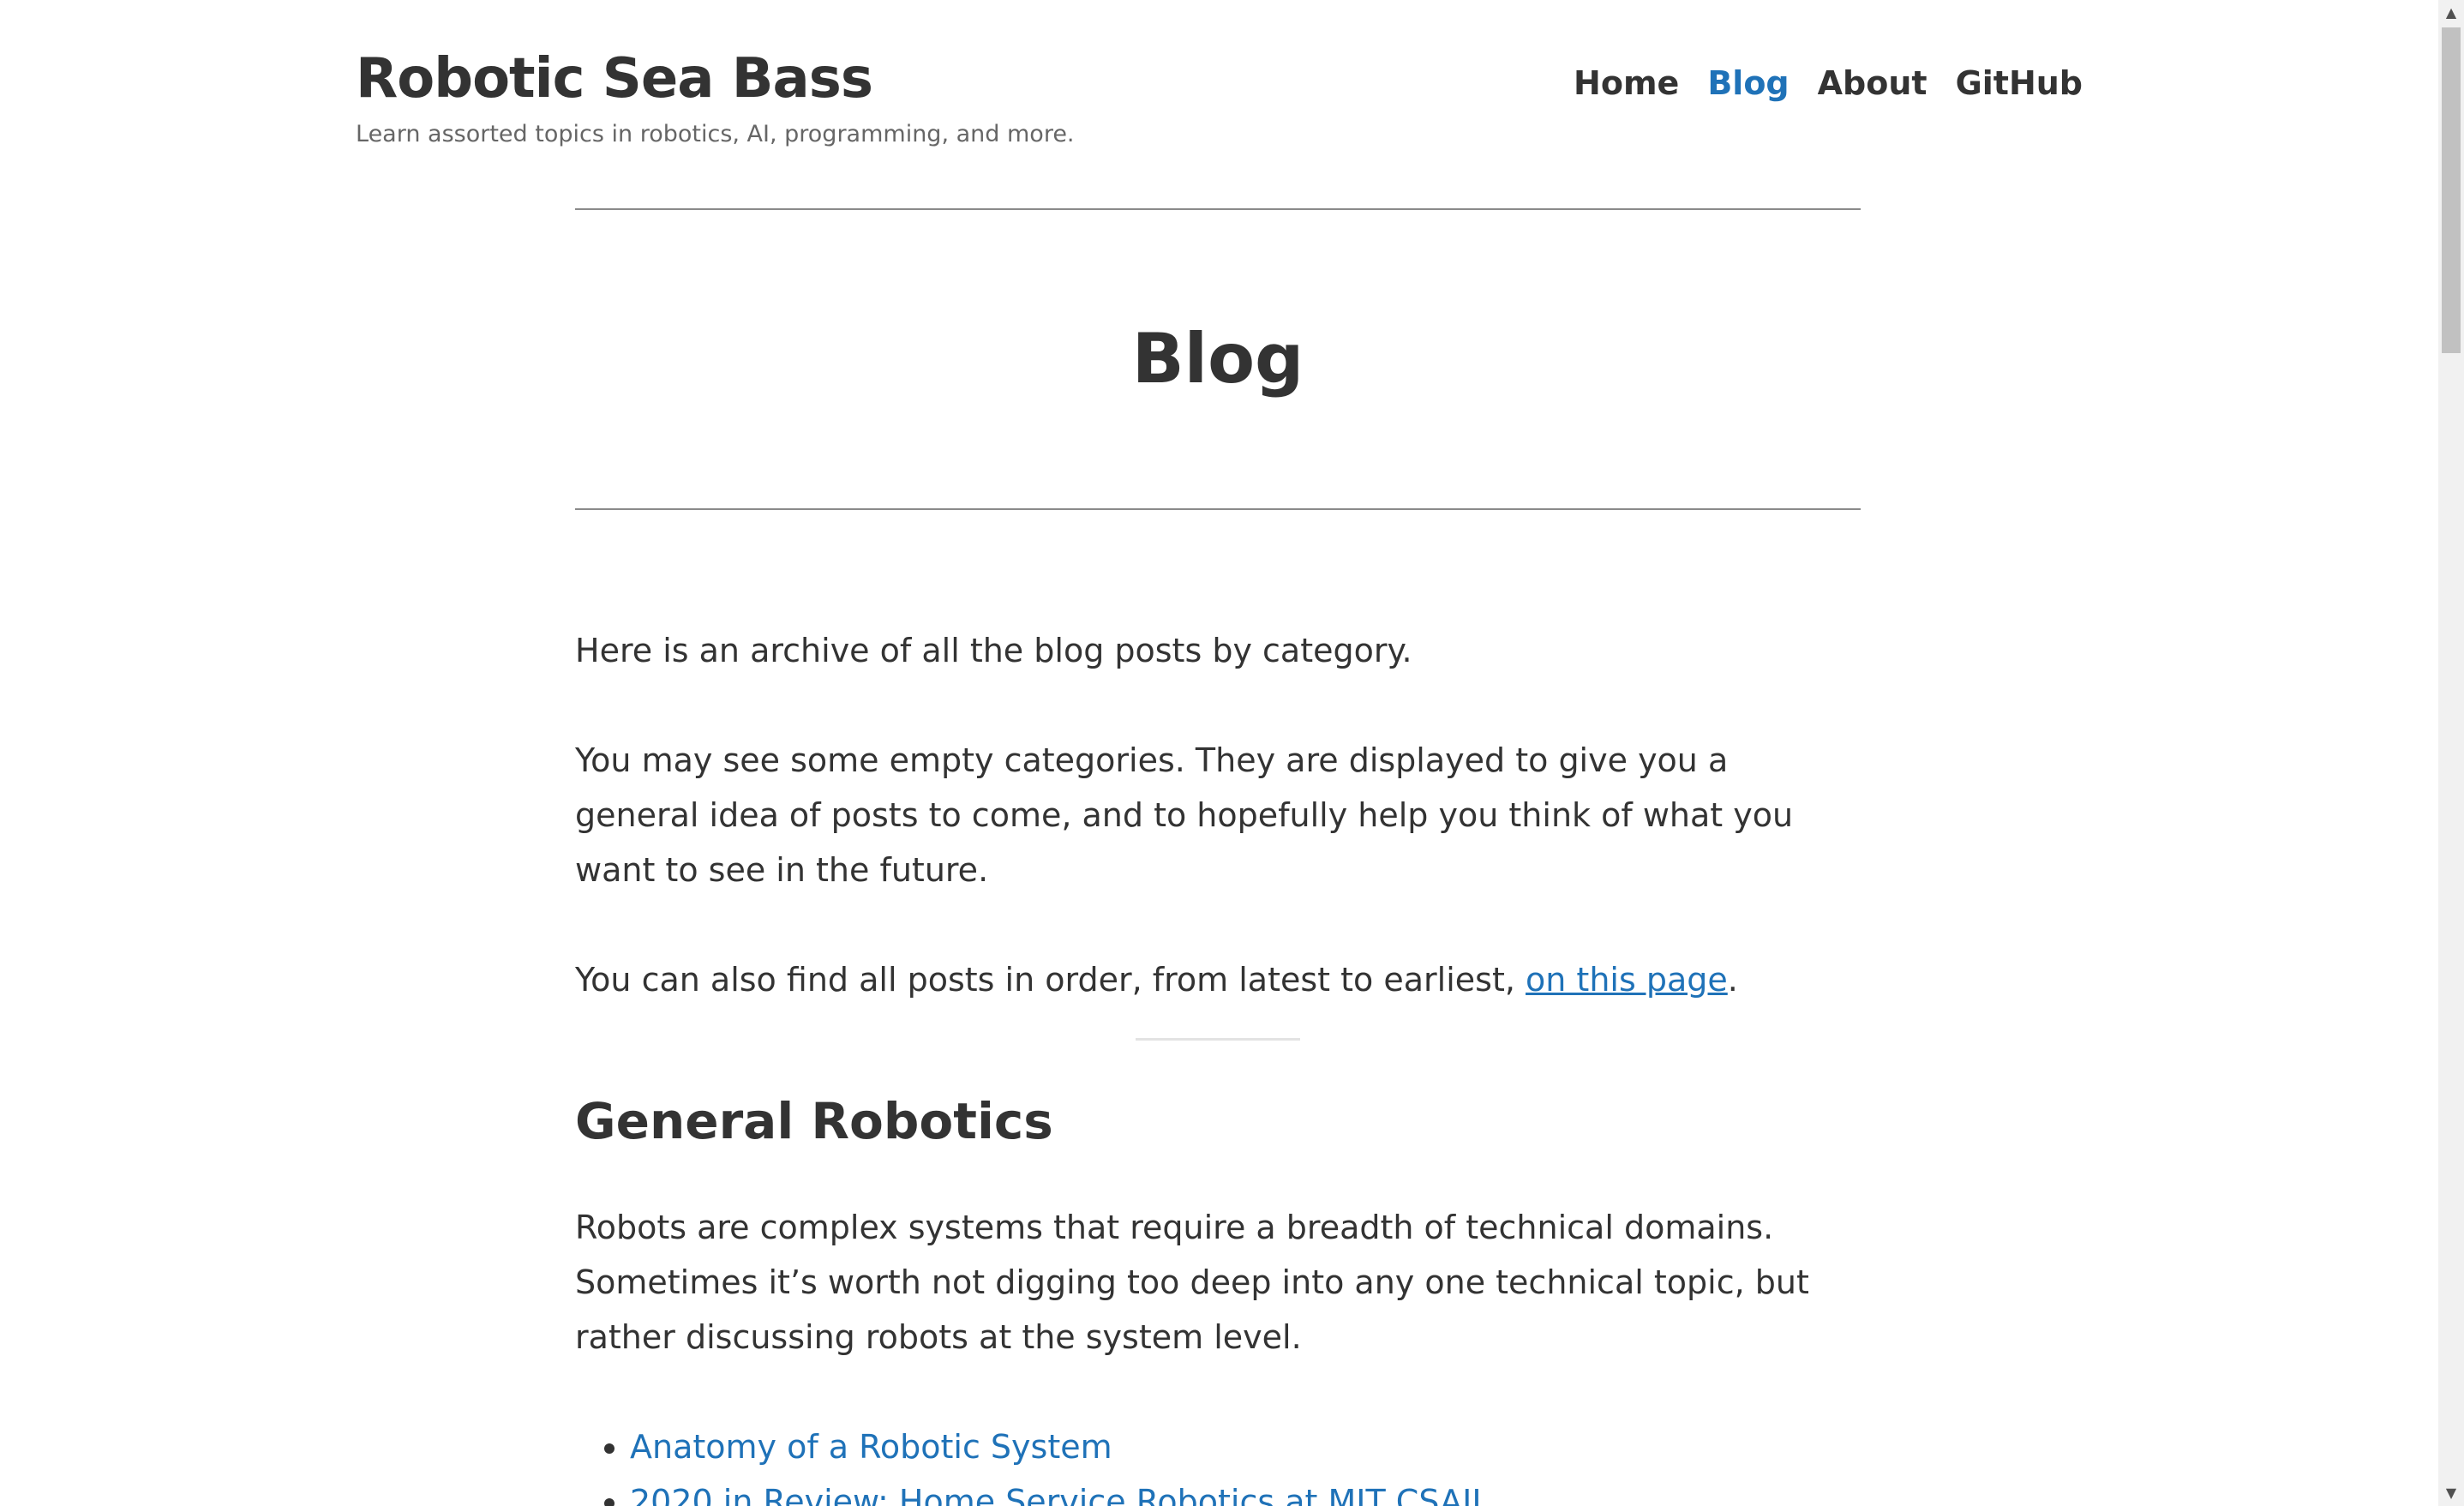 The width and height of the screenshot is (2464, 1506). Describe the element at coordinates (2451, 13) in the screenshot. I see `scroll-up-arrow-icon: ▲` at that location.